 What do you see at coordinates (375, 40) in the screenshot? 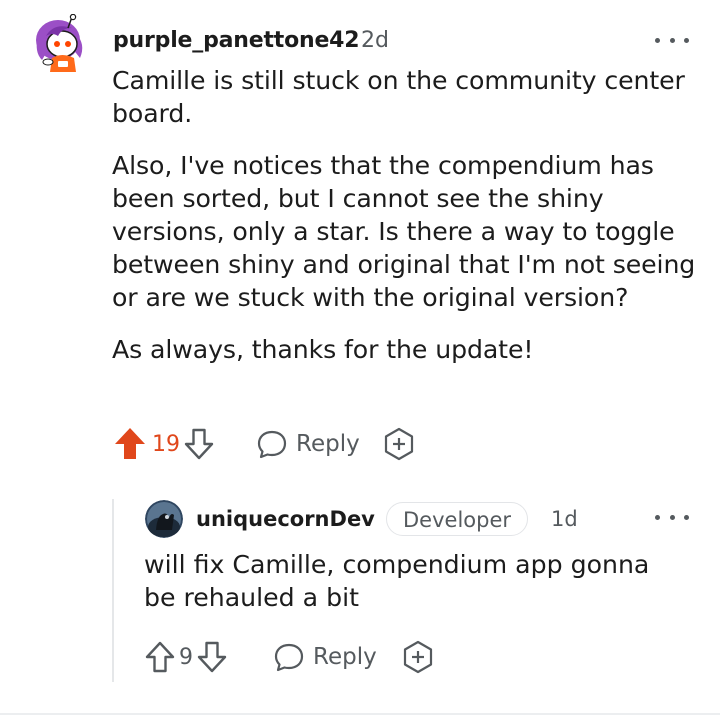
I see `comment-timestamp: 2d` at bounding box center [375, 40].